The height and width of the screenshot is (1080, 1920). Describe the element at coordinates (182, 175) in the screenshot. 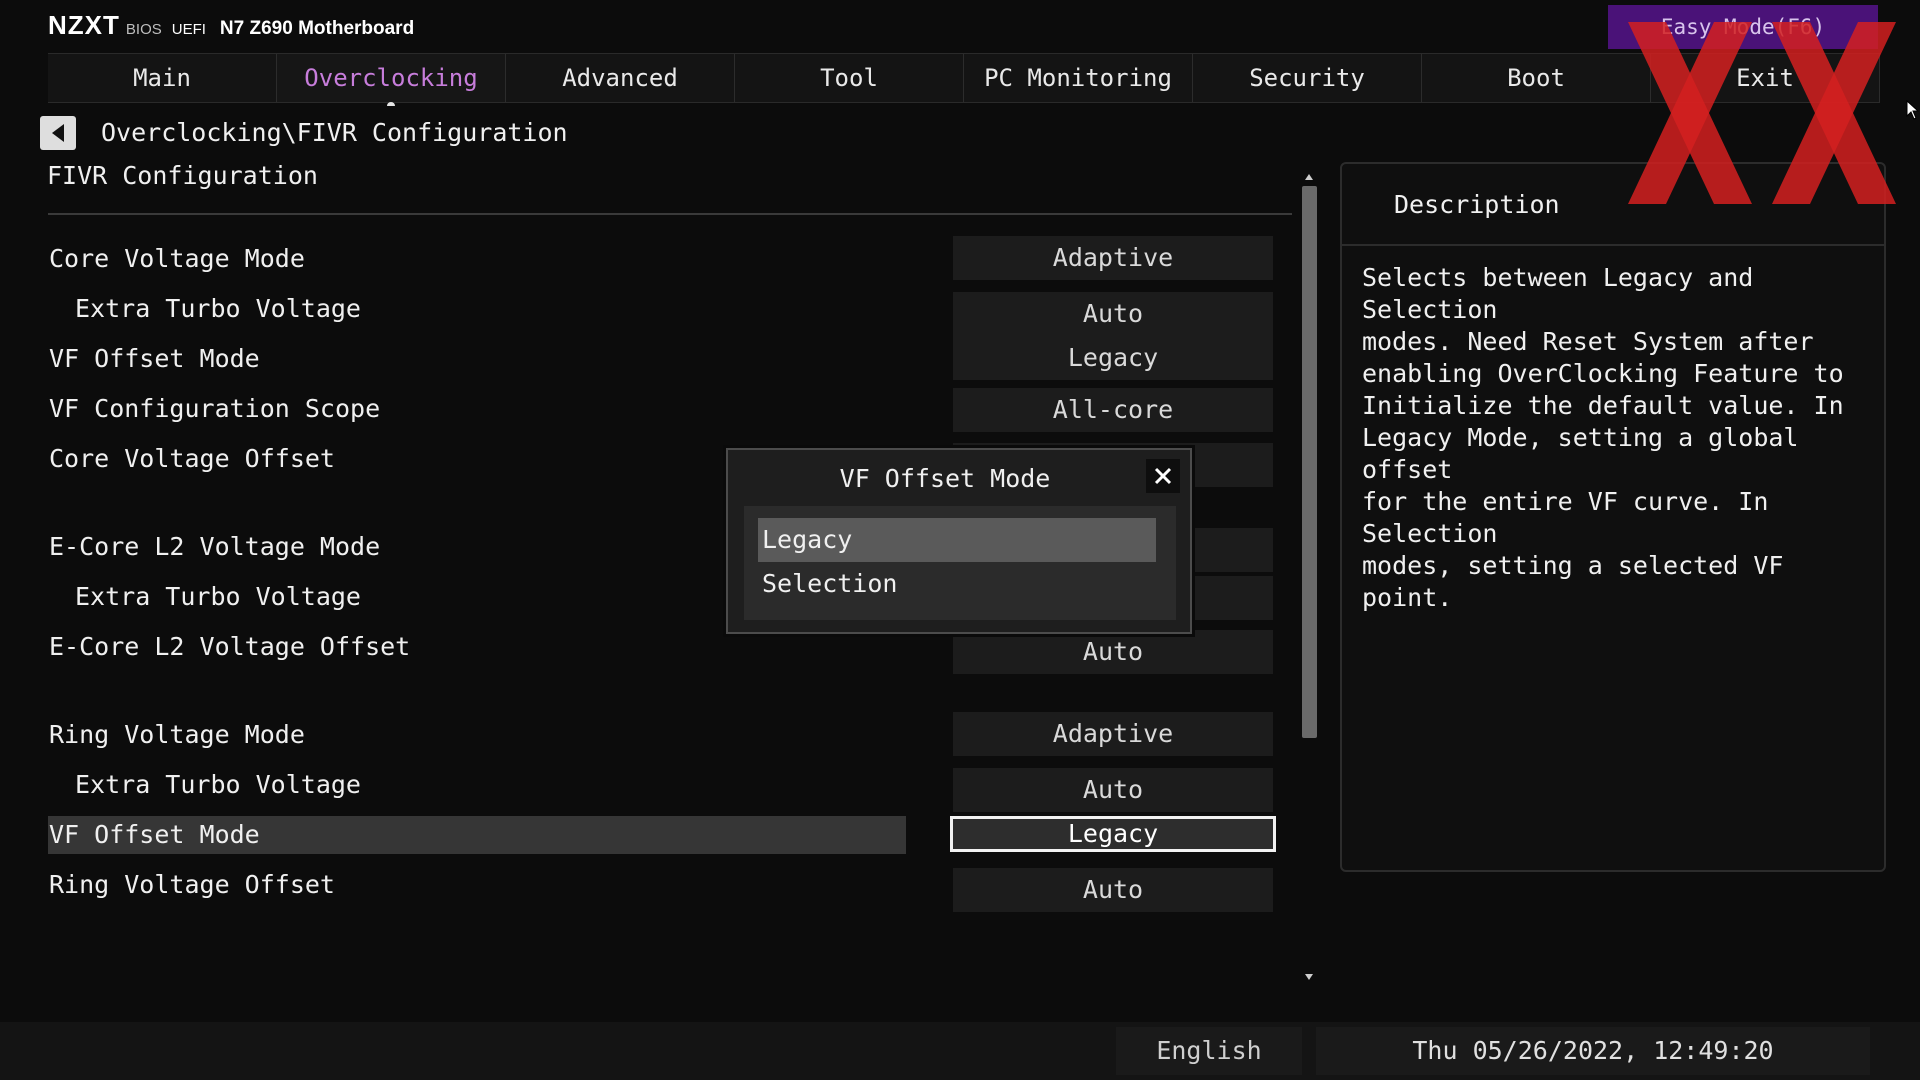

I see `page-title: FIVR Configuration` at that location.